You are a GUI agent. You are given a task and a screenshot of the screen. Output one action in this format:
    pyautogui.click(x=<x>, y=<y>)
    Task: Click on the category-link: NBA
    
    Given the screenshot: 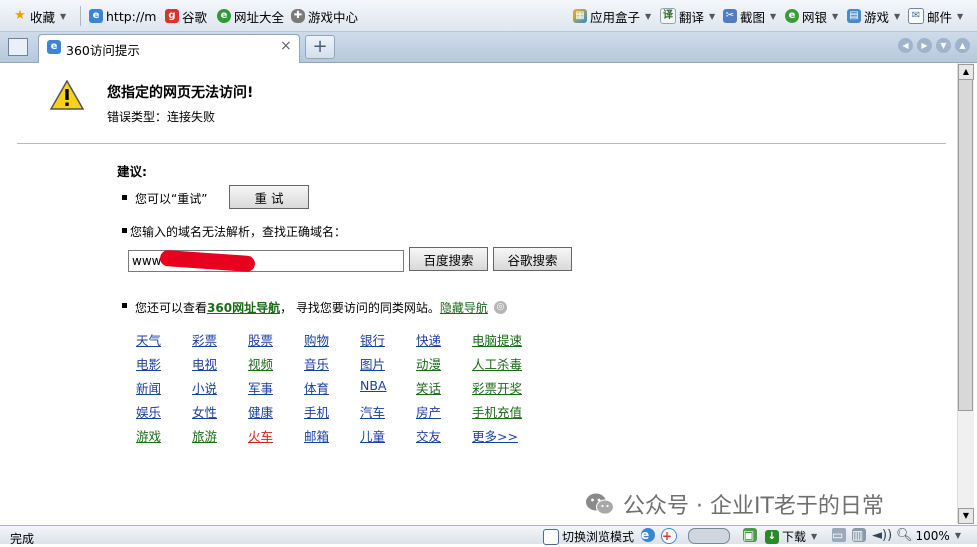 What is the action you would take?
    pyautogui.click(x=373, y=385)
    